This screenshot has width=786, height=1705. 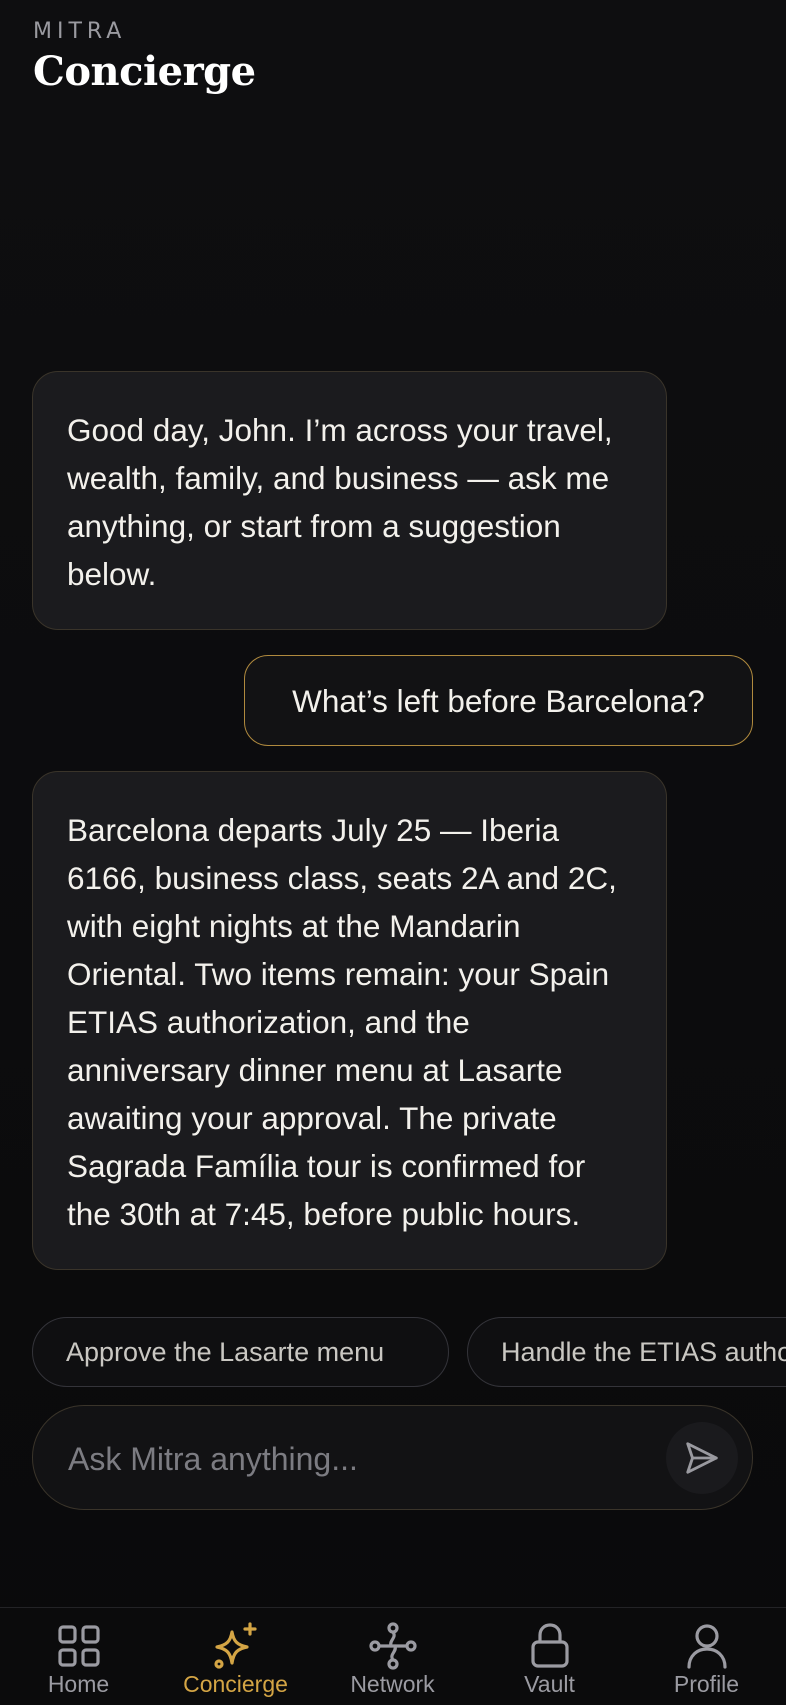 I want to click on page-title: Concierge, so click(x=144, y=71).